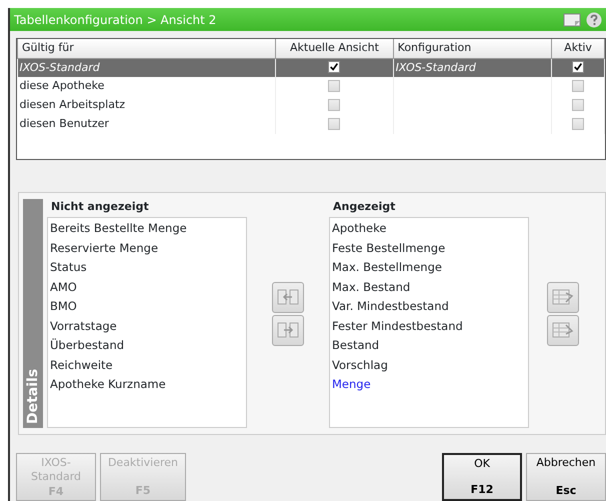 The width and height of the screenshot is (606, 501). Describe the element at coordinates (566, 477) in the screenshot. I see `footer-button: Abbrechen Esc` at that location.